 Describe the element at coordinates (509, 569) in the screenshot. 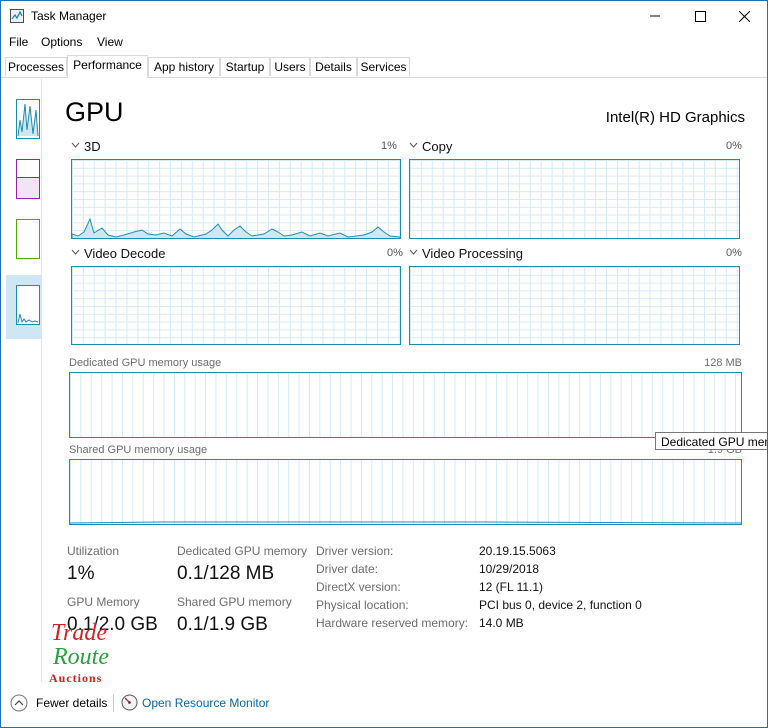

I see `info-value: 10/29/2018` at that location.